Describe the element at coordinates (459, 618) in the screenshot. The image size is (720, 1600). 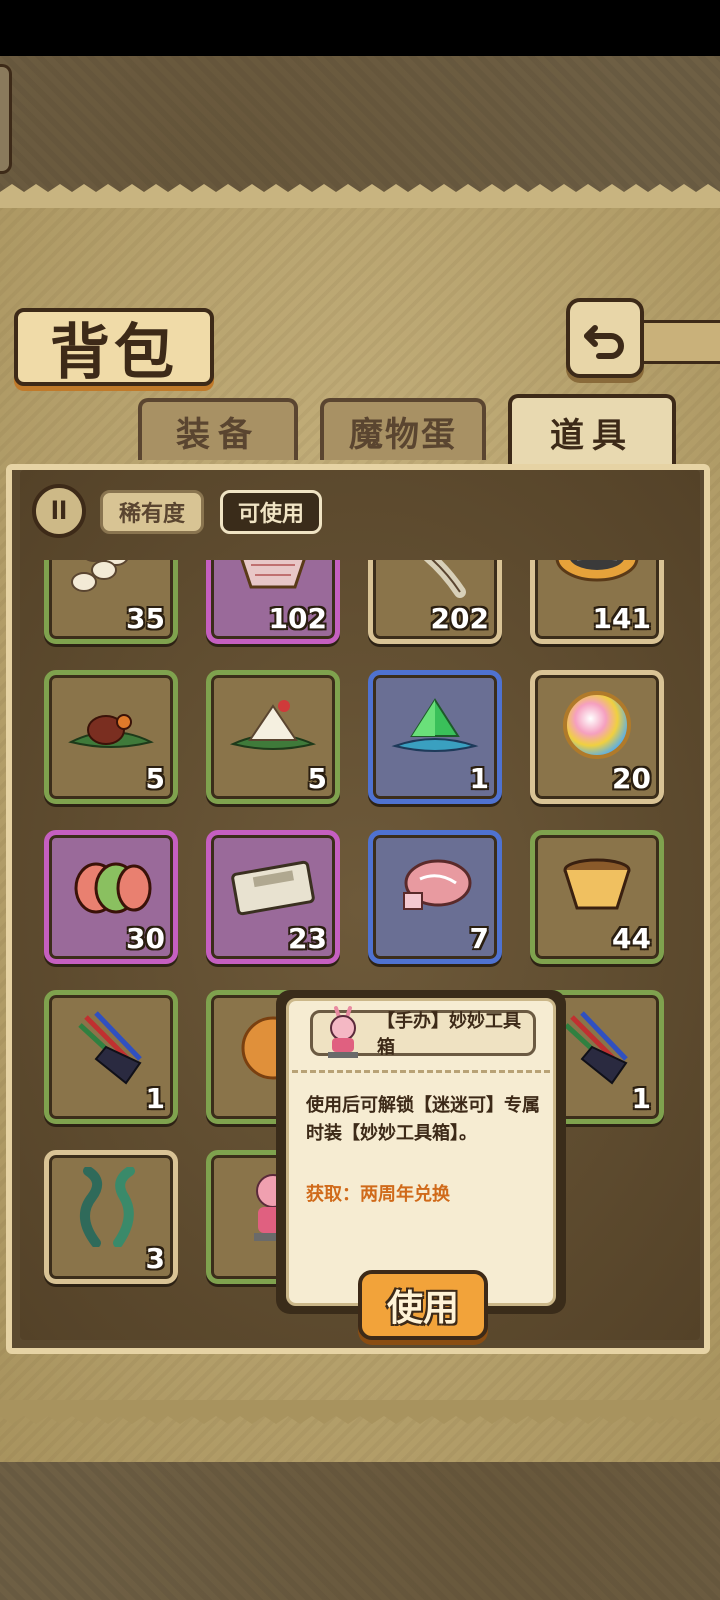
I see `item-quantity: 202` at that location.